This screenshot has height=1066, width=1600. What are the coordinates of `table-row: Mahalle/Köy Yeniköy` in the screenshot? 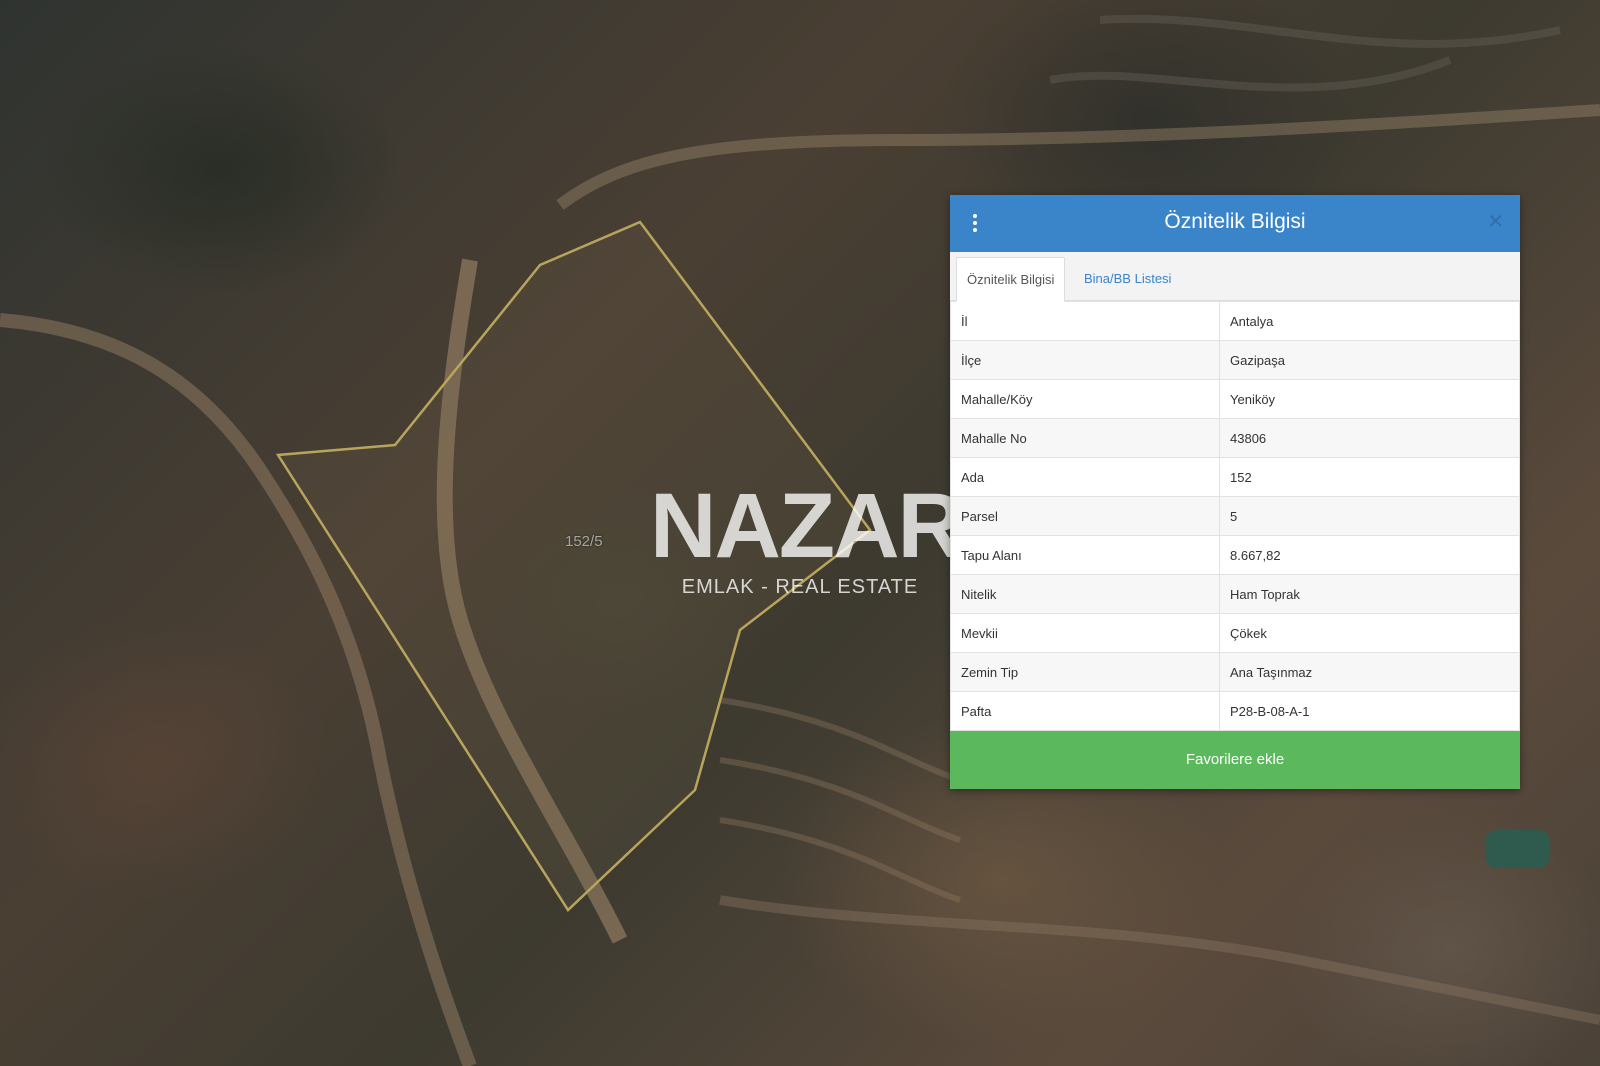 It's located at (1235, 399).